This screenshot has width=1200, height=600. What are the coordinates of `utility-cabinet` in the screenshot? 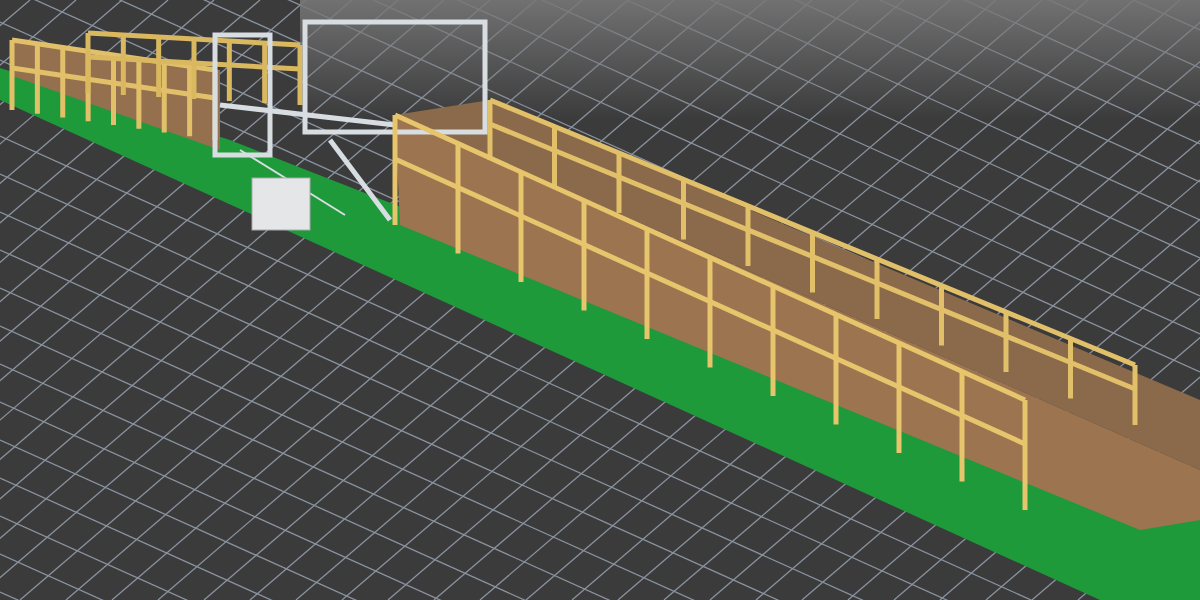 It's located at (281, 204).